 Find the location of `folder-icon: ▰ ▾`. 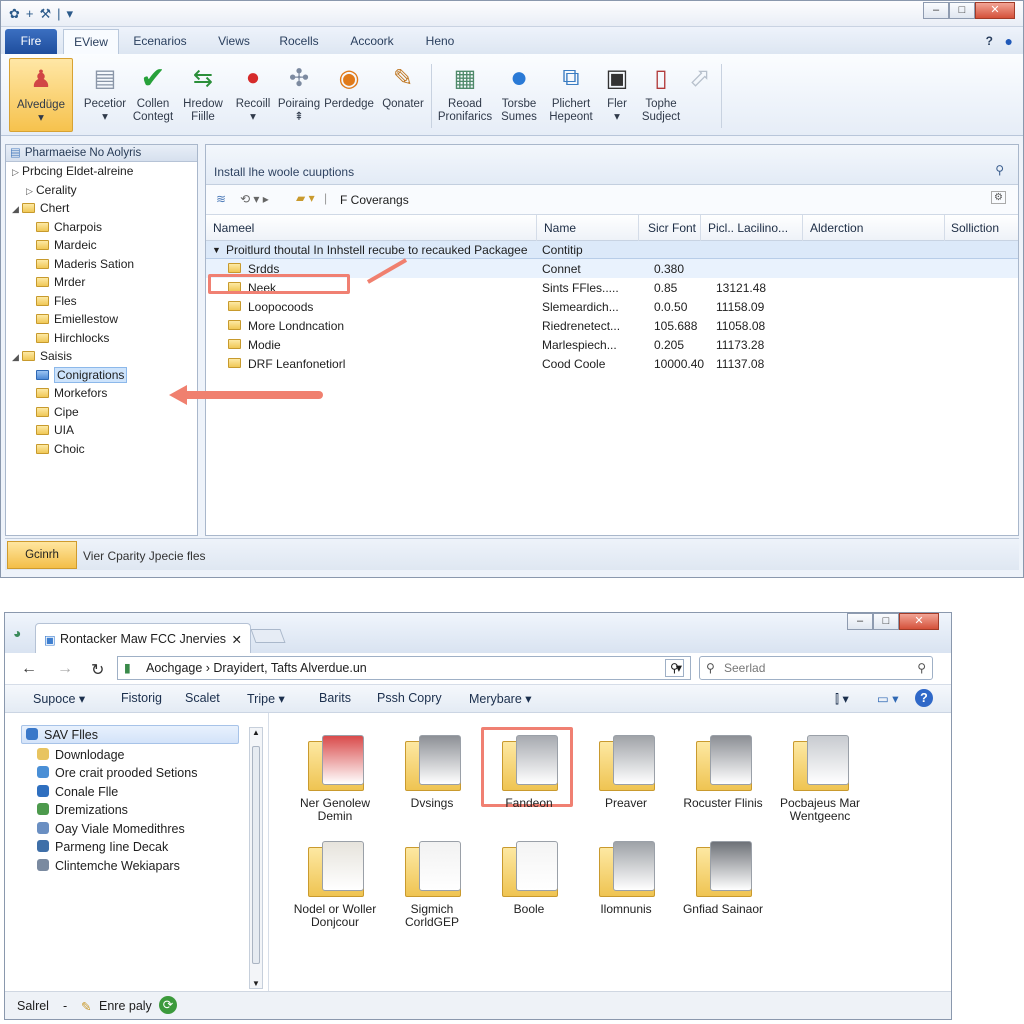

folder-icon: ▰ ▾ is located at coordinates (305, 198).